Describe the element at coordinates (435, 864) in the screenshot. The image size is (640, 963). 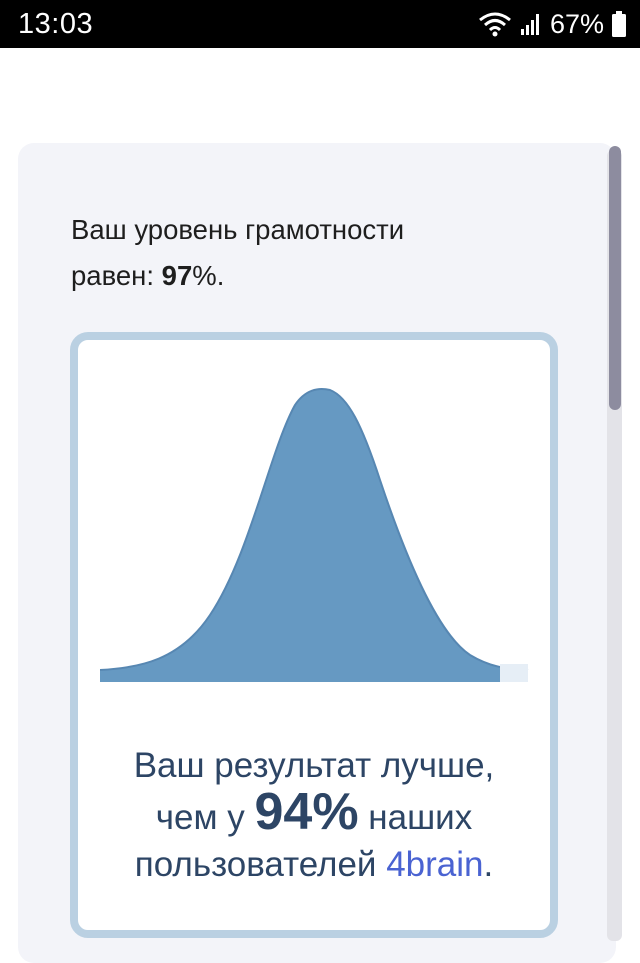
I see `brand-name: 4brain` at that location.